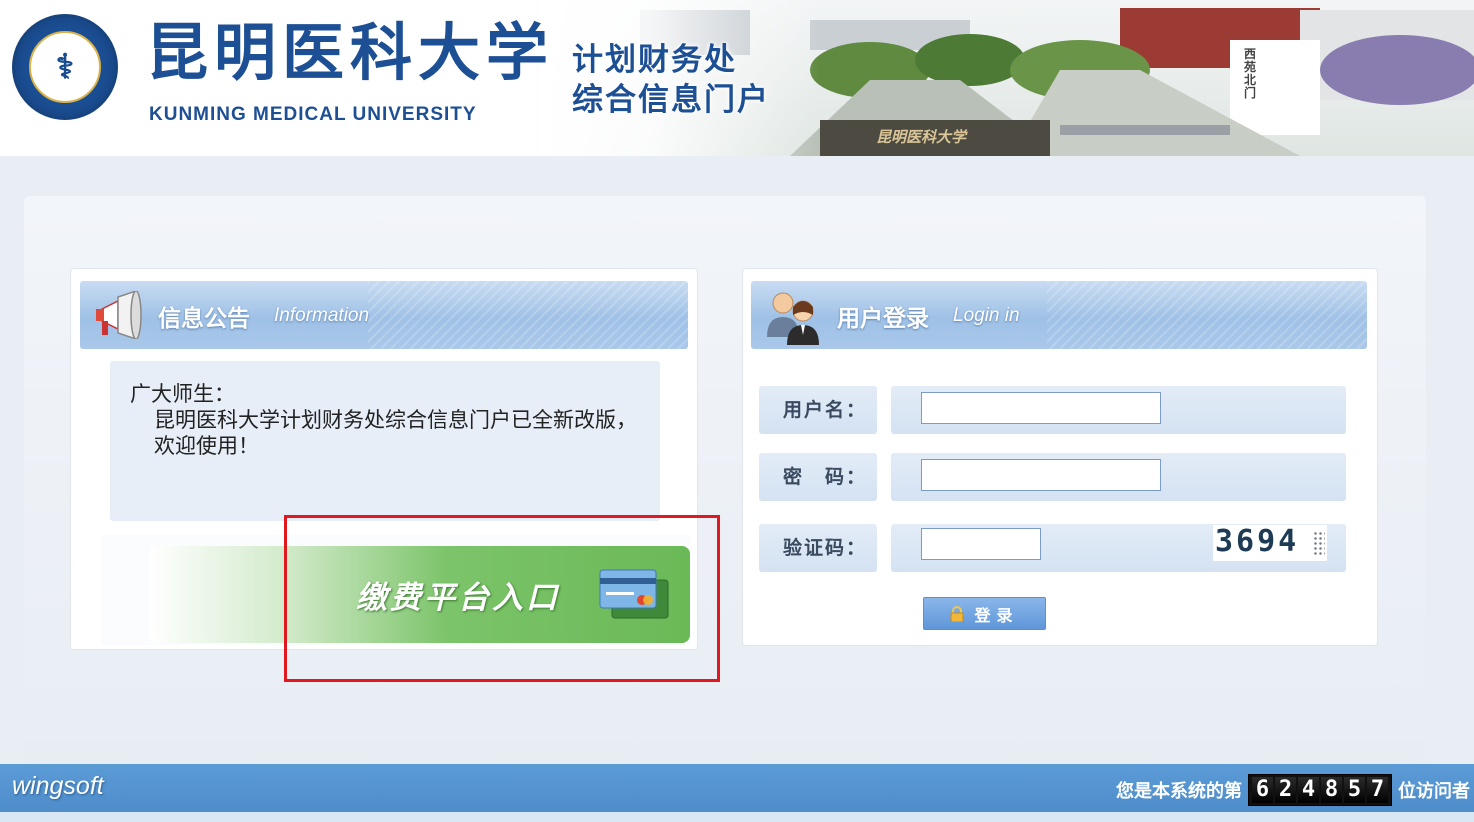 Image resolution: width=1474 pixels, height=822 pixels. What do you see at coordinates (1041, 408) in the screenshot?
I see `username-input` at bounding box center [1041, 408].